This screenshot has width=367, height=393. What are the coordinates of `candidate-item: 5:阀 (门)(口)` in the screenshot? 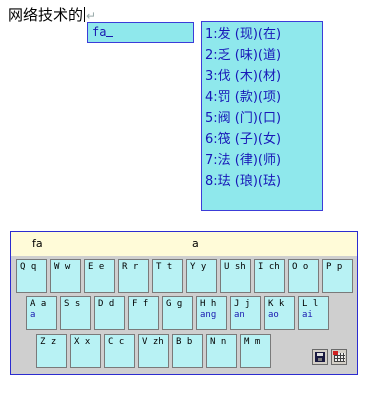 It's located at (262, 118).